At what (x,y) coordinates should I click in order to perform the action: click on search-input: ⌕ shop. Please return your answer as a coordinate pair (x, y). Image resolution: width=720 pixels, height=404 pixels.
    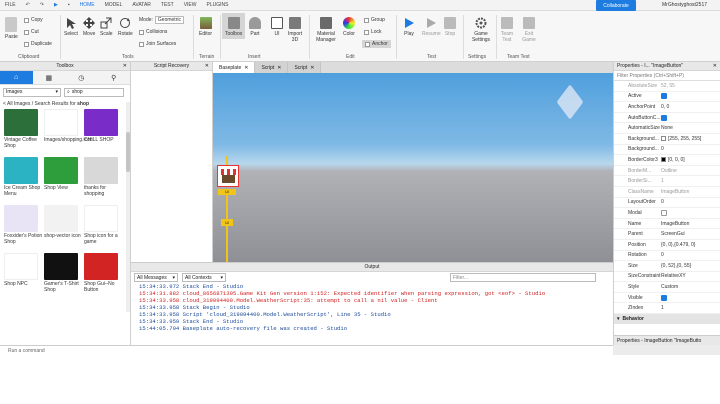
    Looking at the image, I should click on (94, 92).